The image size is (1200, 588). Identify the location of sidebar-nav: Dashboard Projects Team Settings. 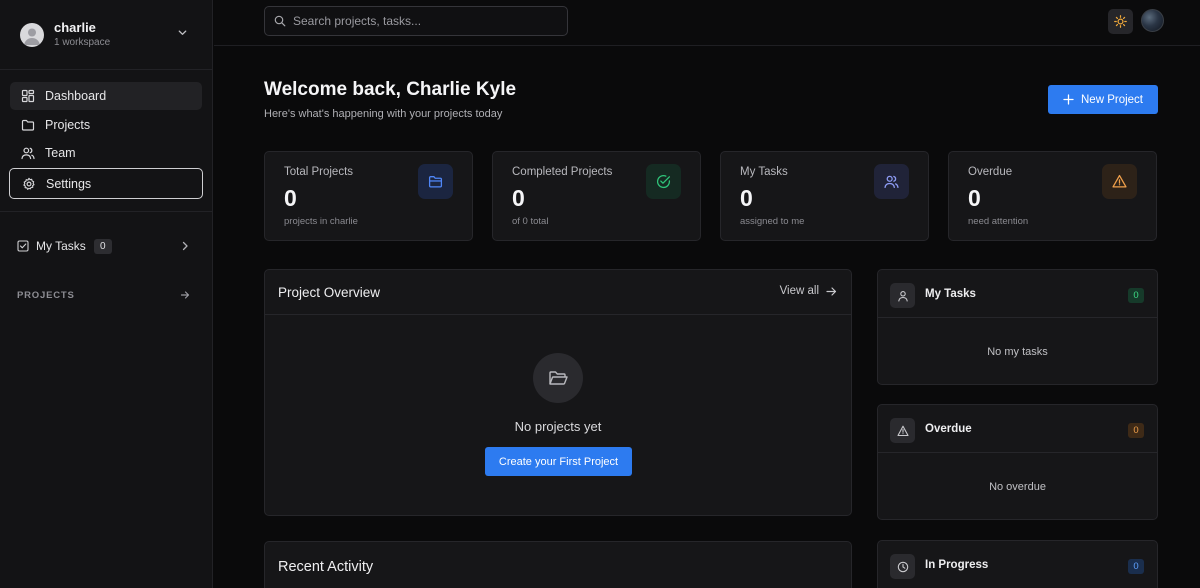
(106, 134).